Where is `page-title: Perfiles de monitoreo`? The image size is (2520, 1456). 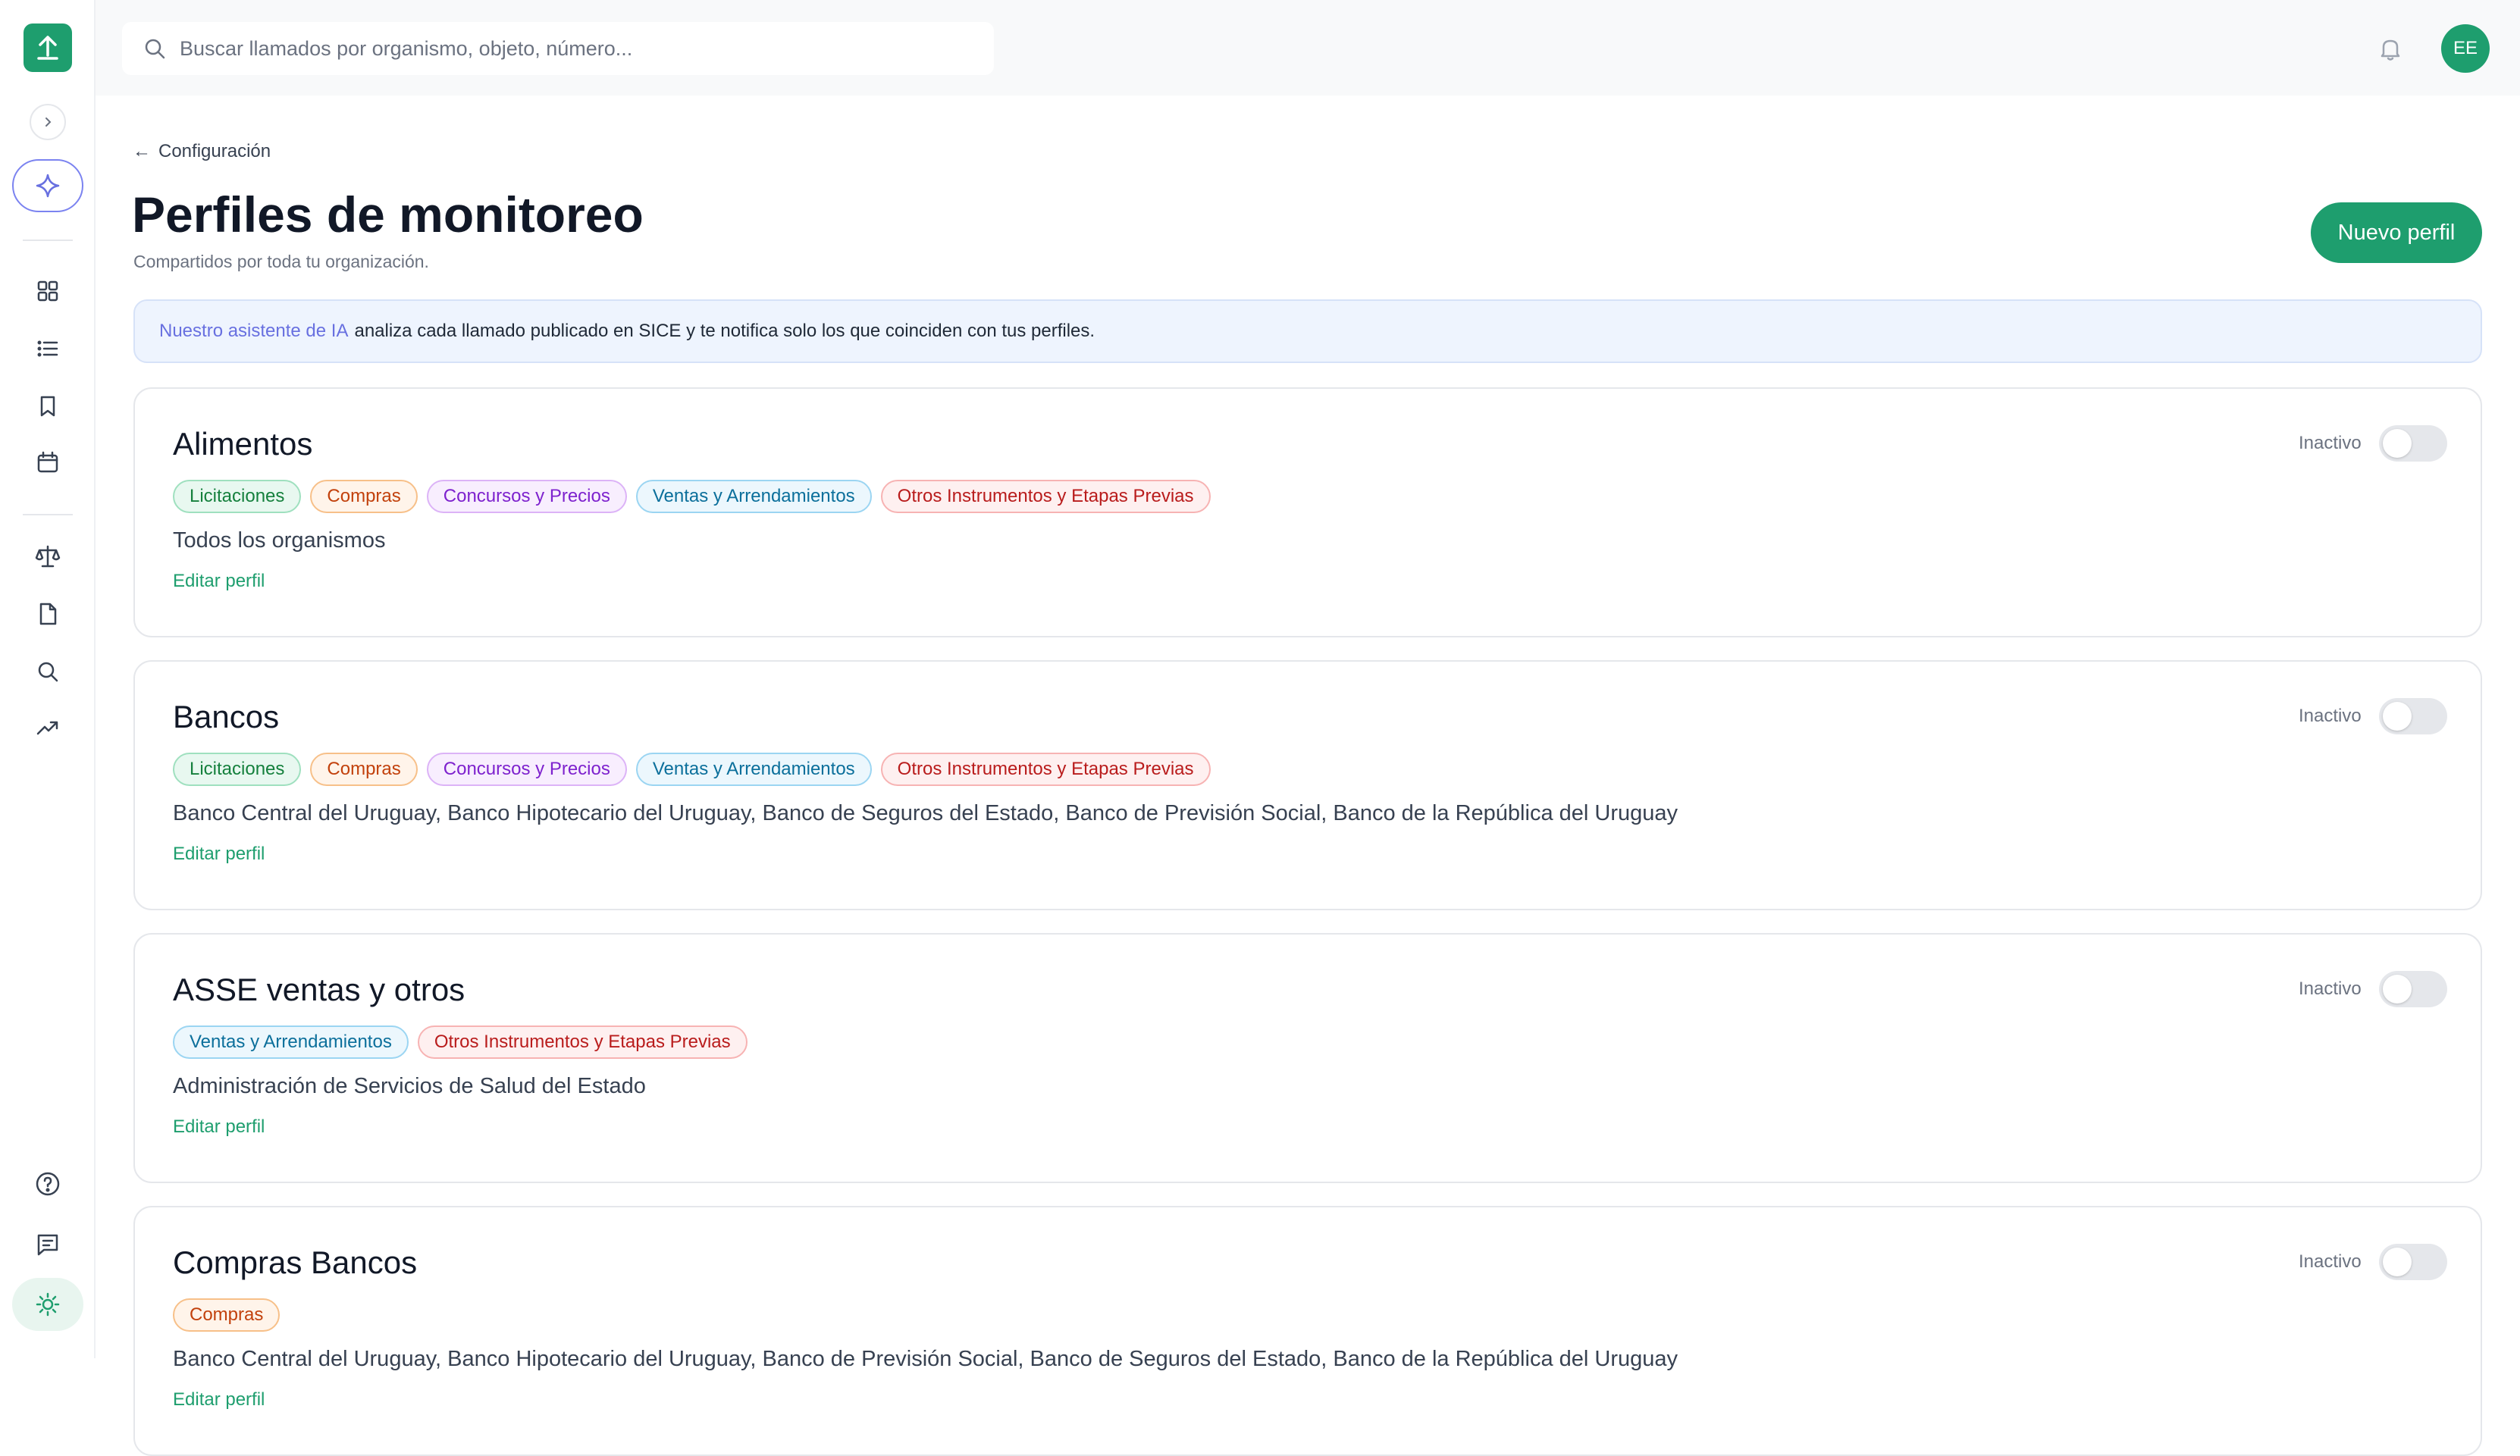
page-title: Perfiles de monitoreo is located at coordinates (388, 214).